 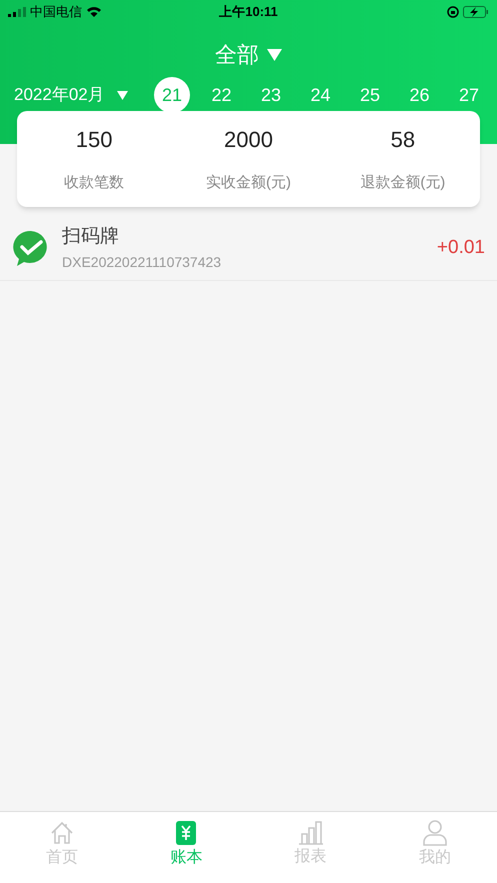 I want to click on transaction-amount: +0.01, so click(x=460, y=248).